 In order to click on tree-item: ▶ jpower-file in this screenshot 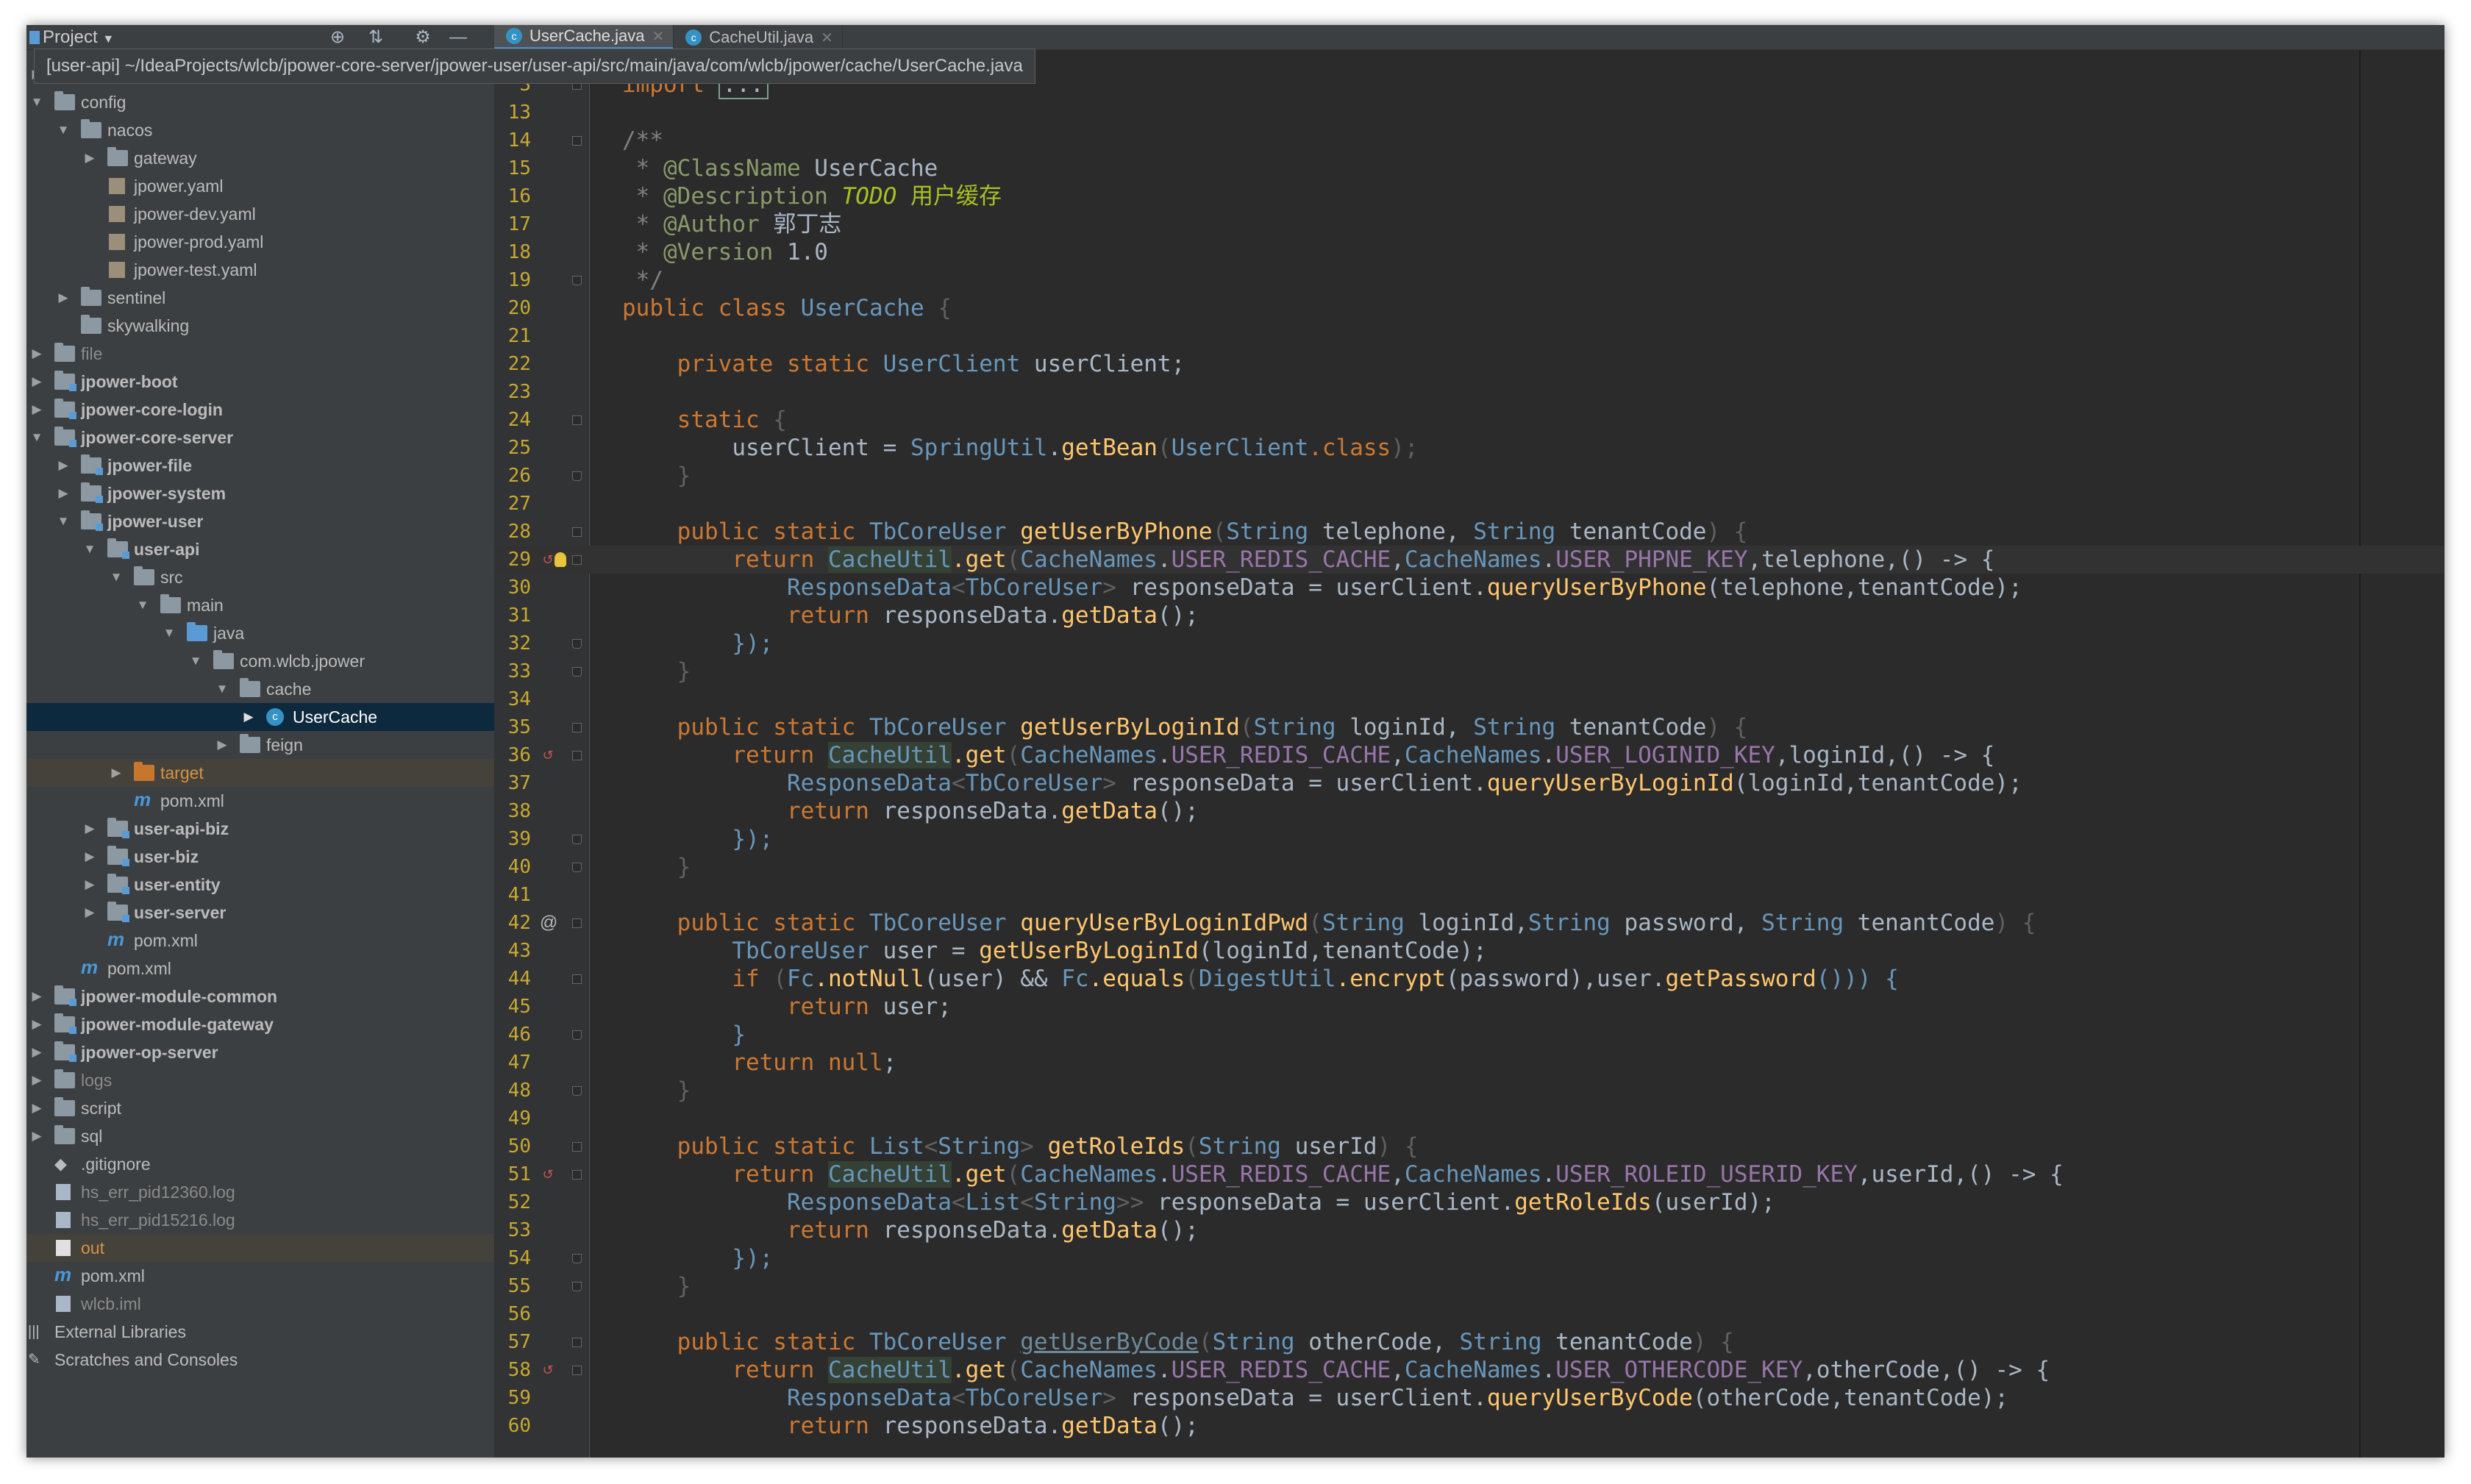, I will do `click(260, 465)`.